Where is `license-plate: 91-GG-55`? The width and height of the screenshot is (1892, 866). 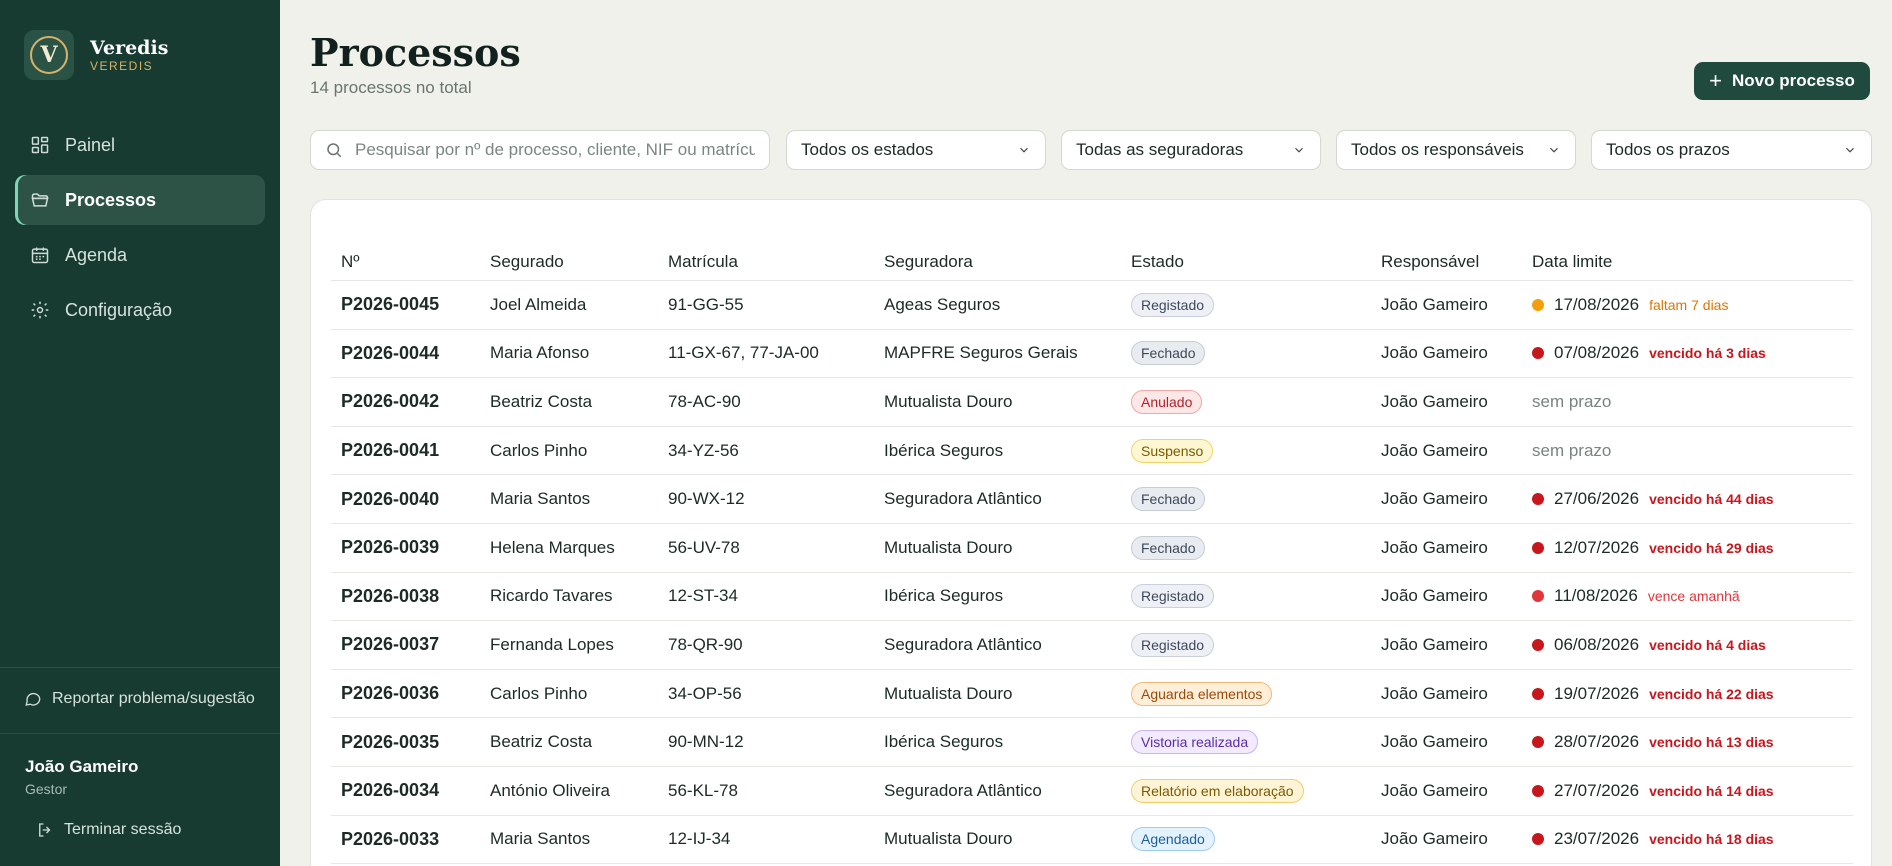 license-plate: 91-GG-55 is located at coordinates (766, 305).